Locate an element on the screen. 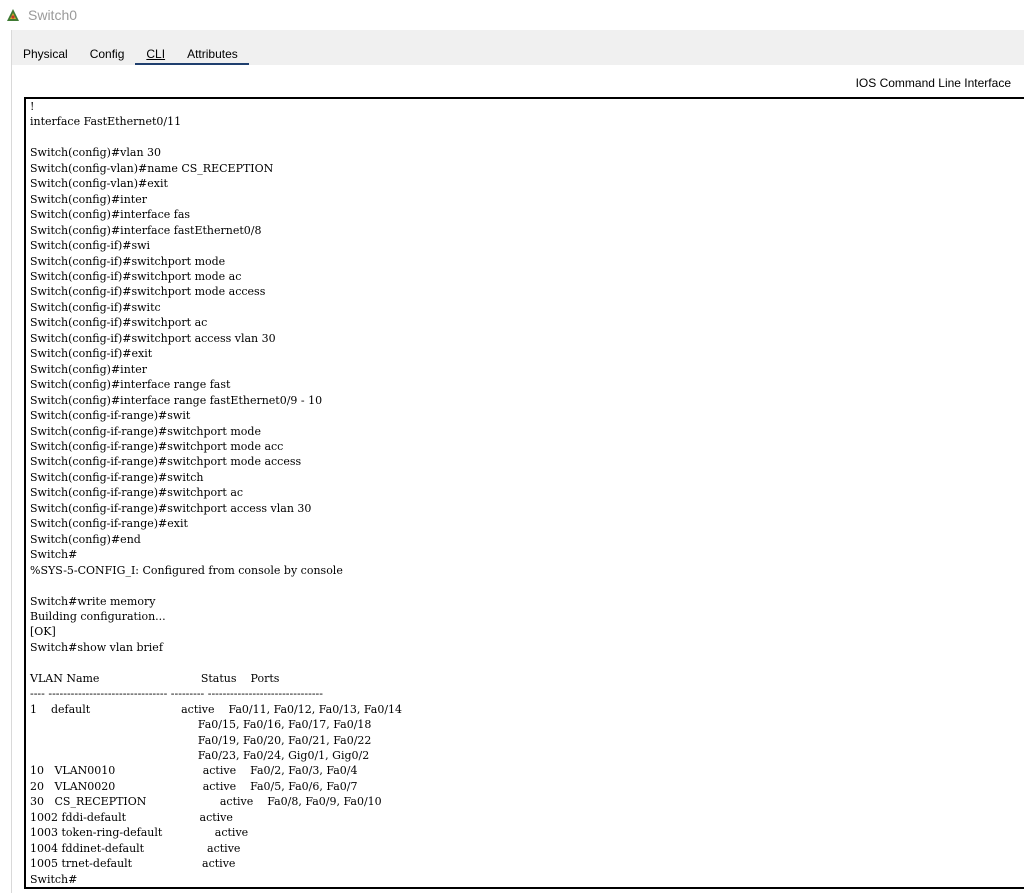 The height and width of the screenshot is (893, 1024). terminal-line: ! is located at coordinates (32, 106).